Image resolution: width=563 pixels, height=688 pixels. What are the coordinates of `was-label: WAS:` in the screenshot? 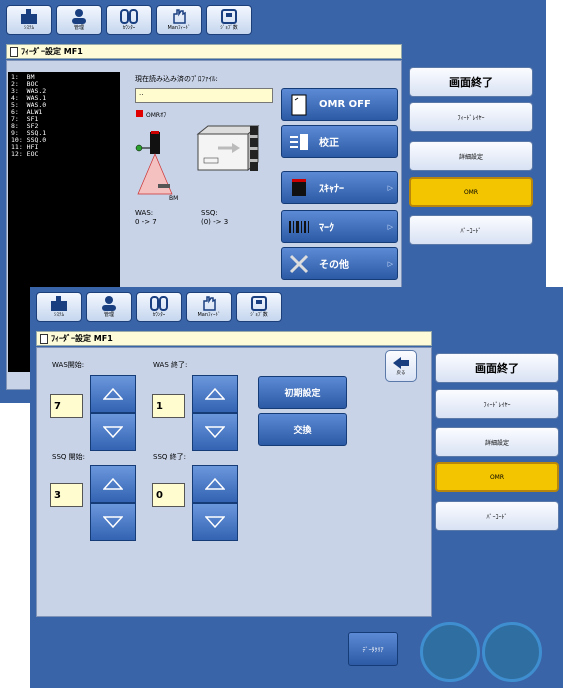 It's located at (144, 213).